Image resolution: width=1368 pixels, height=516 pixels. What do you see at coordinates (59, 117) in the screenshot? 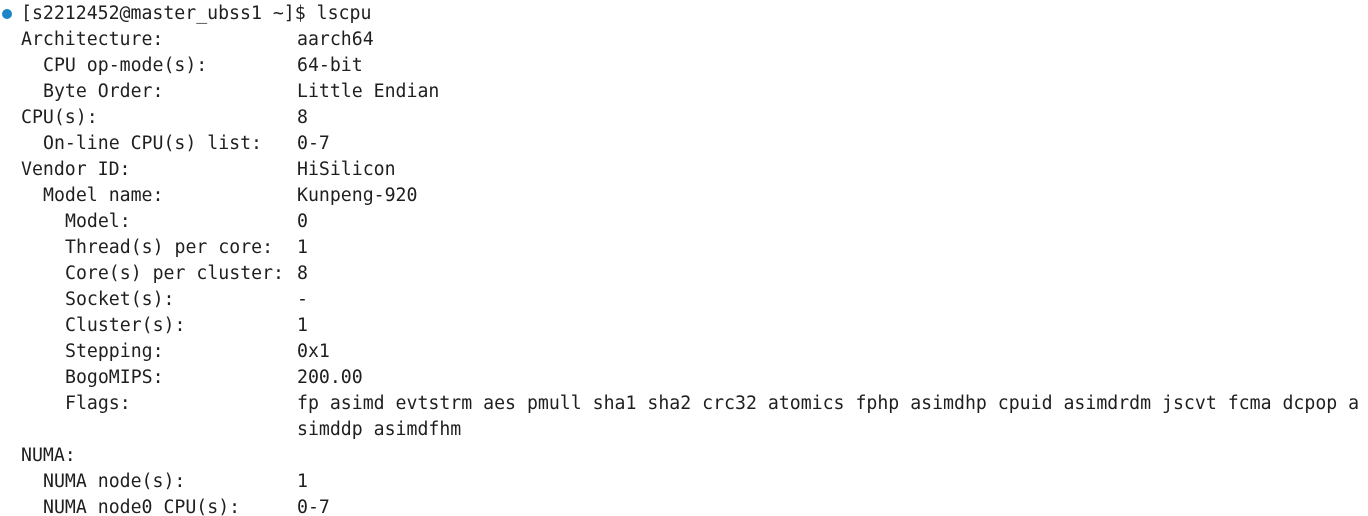
I see `lscpu-field-name: CPU(s):` at bounding box center [59, 117].